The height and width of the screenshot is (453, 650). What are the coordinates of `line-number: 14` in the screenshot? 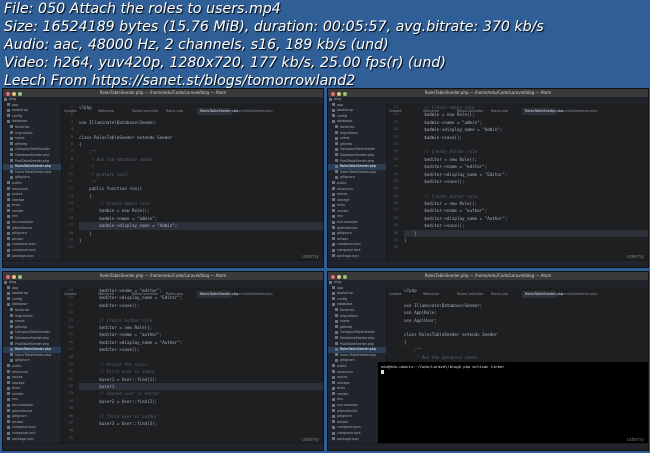 It's located at (70, 203).